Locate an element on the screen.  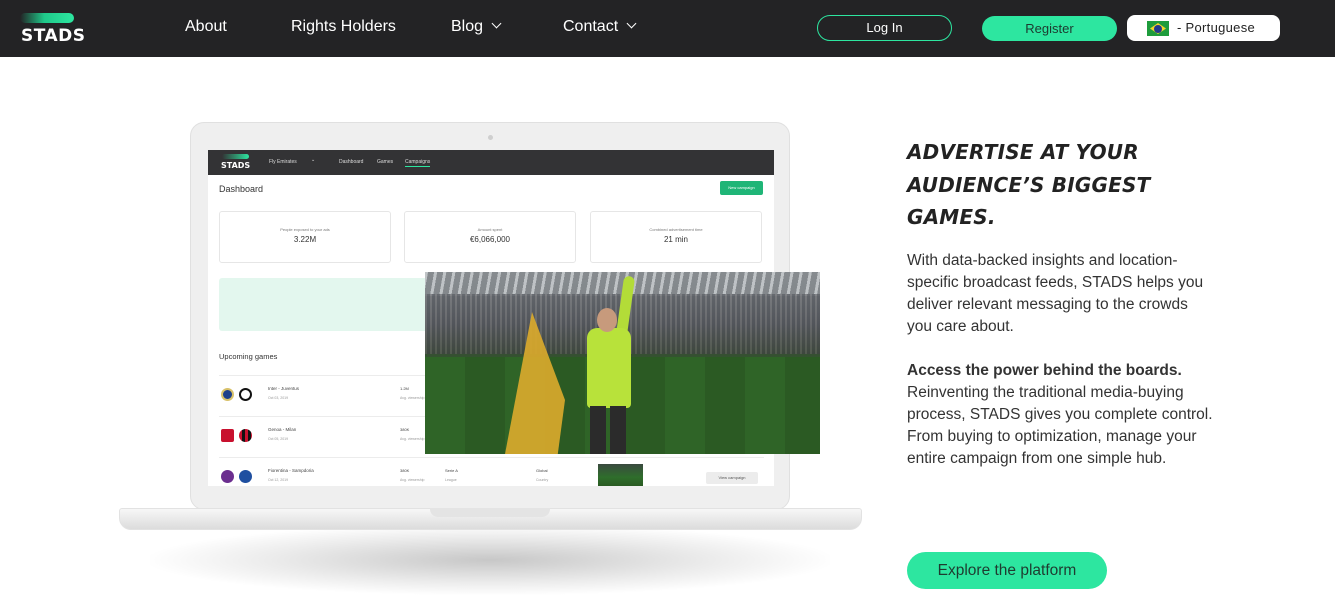
nav-blog-dropdown: Blog is located at coordinates (476, 27).